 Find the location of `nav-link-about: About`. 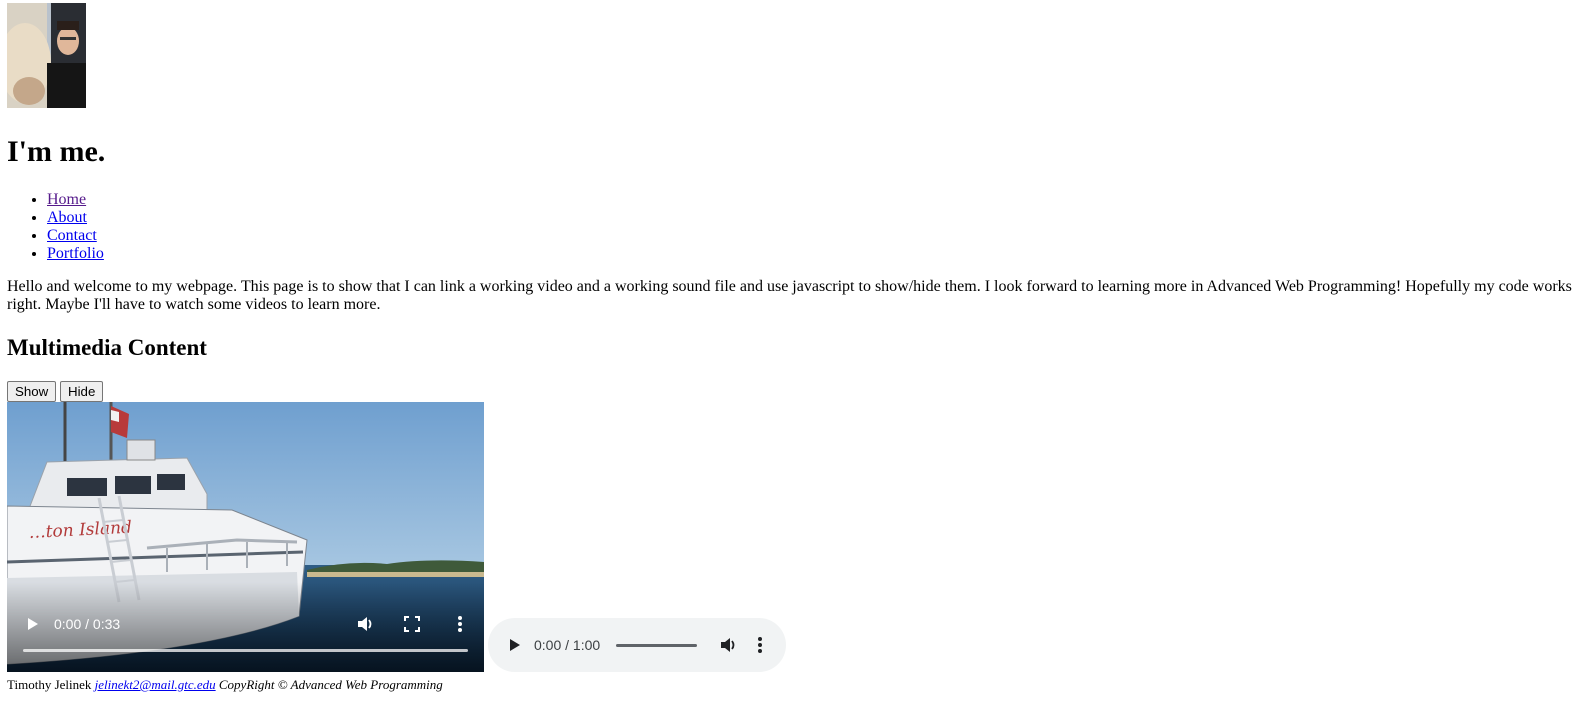

nav-link-about: About is located at coordinates (67, 217).